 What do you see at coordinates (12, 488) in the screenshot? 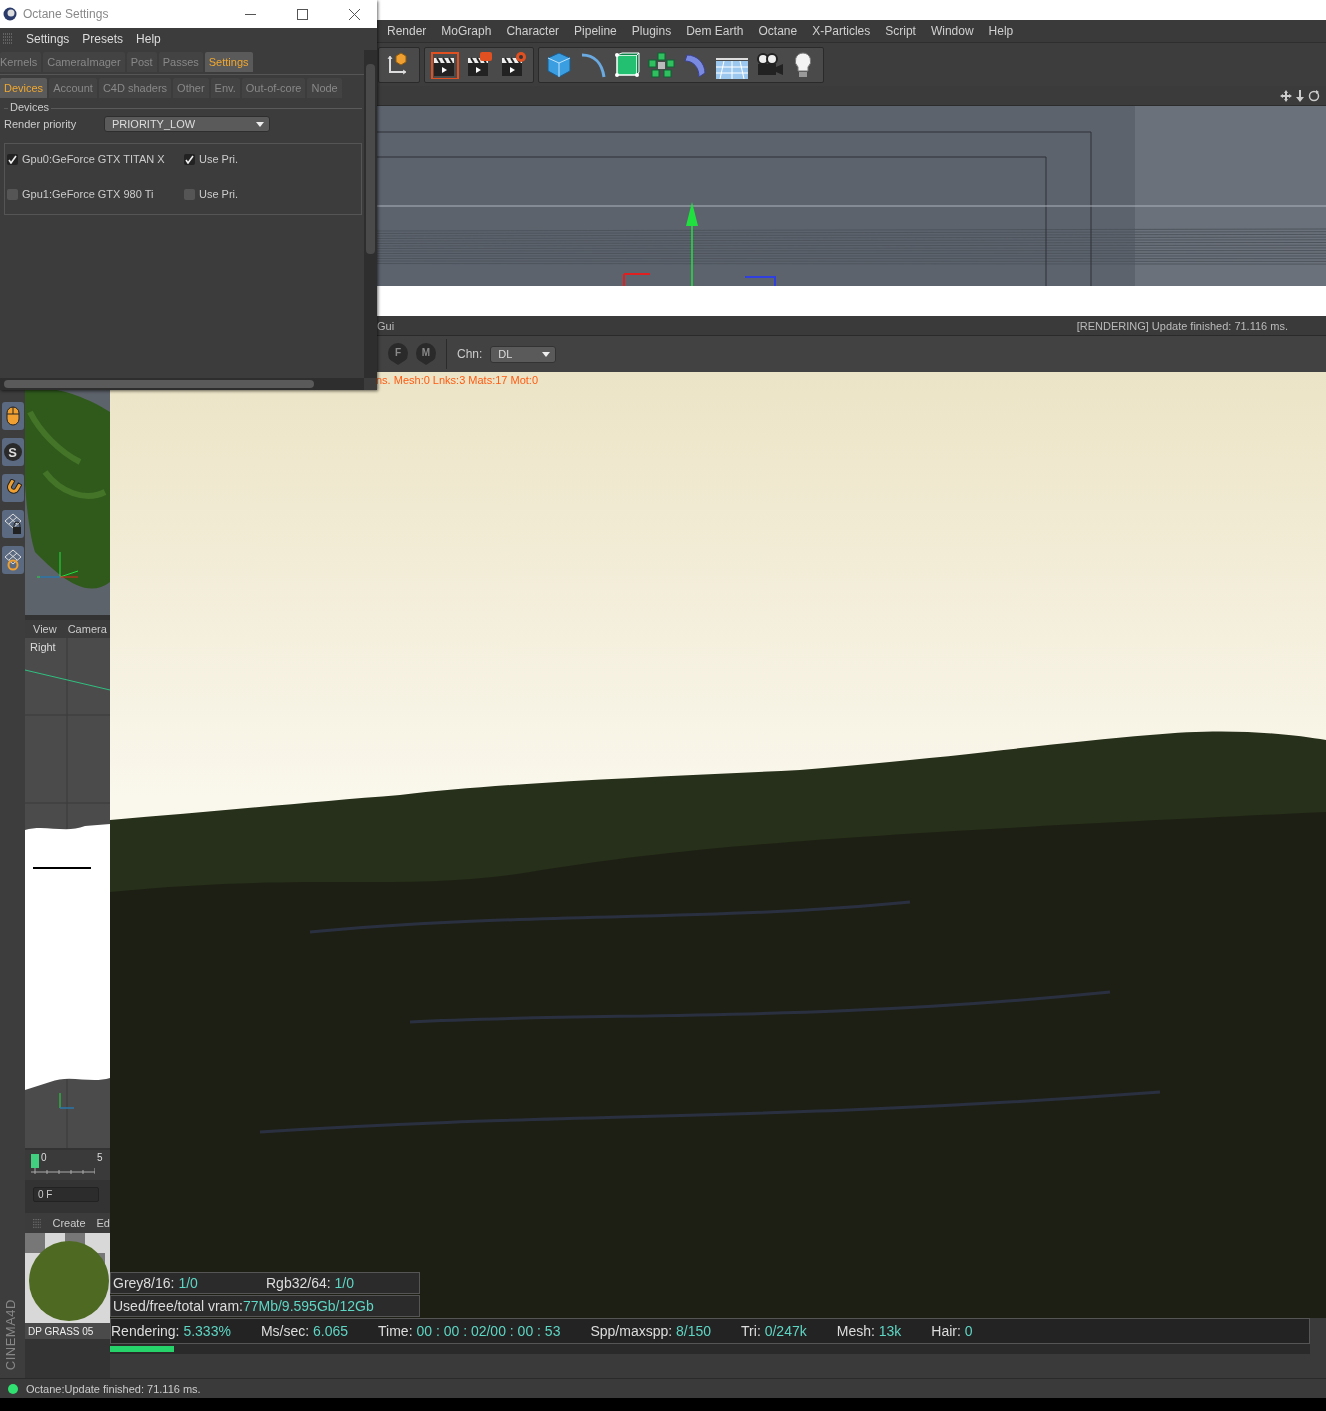
I see `magnet-tool-button` at bounding box center [12, 488].